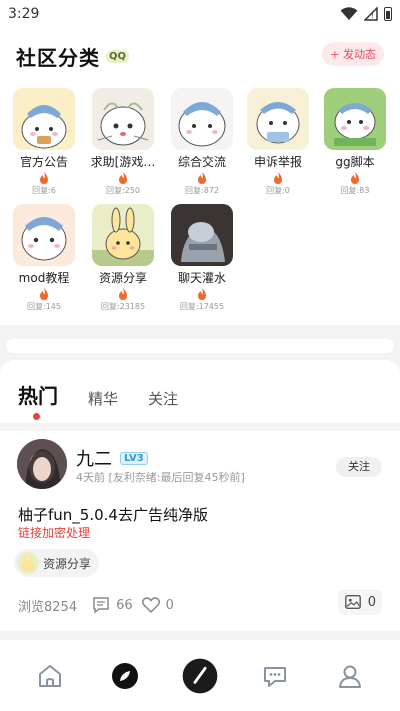 The image size is (400, 711). I want to click on tag-label: 资源分享, so click(67, 563).